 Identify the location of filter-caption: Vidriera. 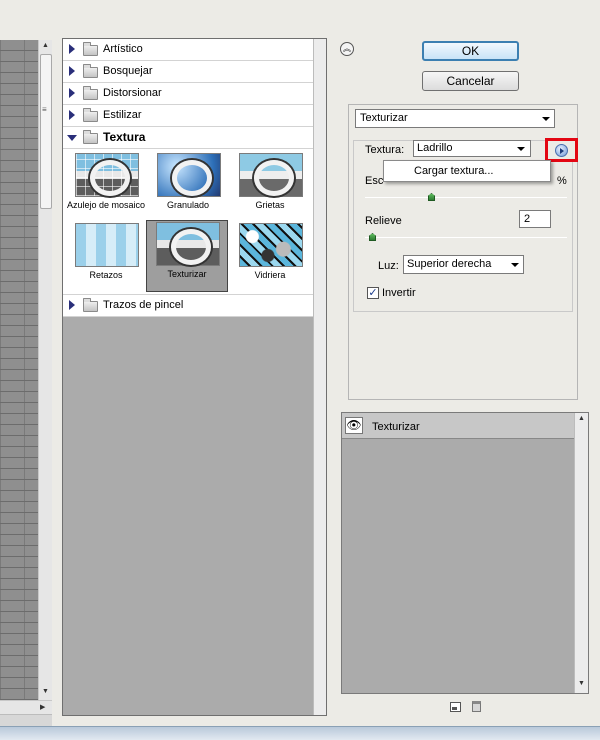
(270, 275).